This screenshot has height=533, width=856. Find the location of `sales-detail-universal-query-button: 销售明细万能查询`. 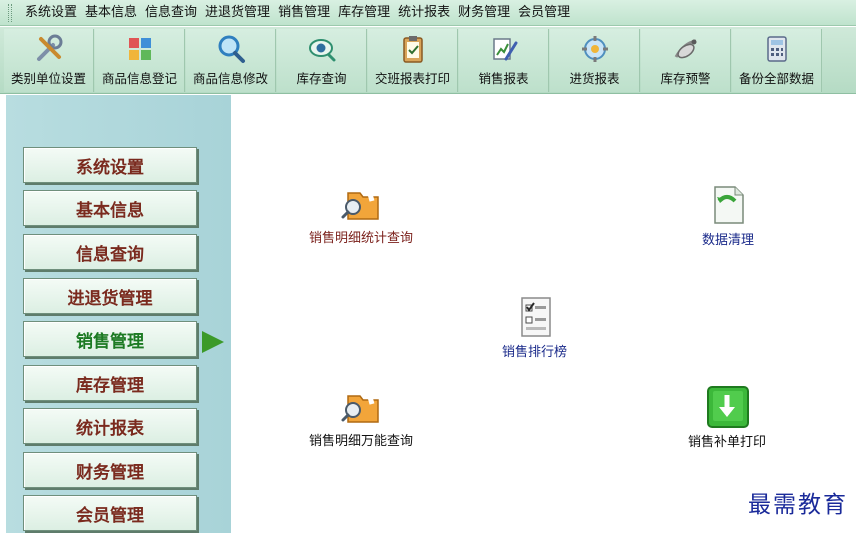

sales-detail-universal-query-button: 销售明细万能查询 is located at coordinates (361, 416).